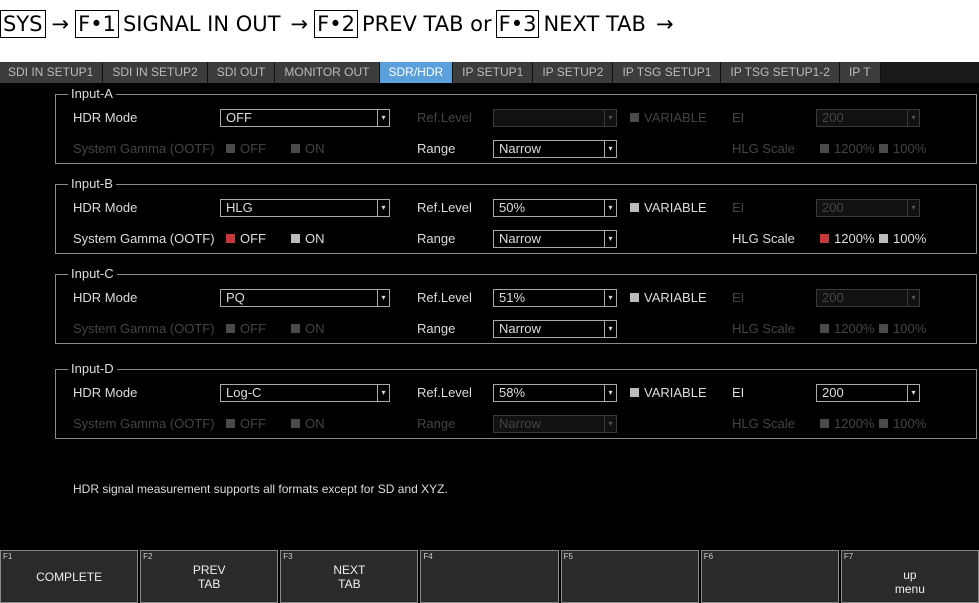 The height and width of the screenshot is (603, 979). I want to click on arrow-icon: →, so click(60, 24).